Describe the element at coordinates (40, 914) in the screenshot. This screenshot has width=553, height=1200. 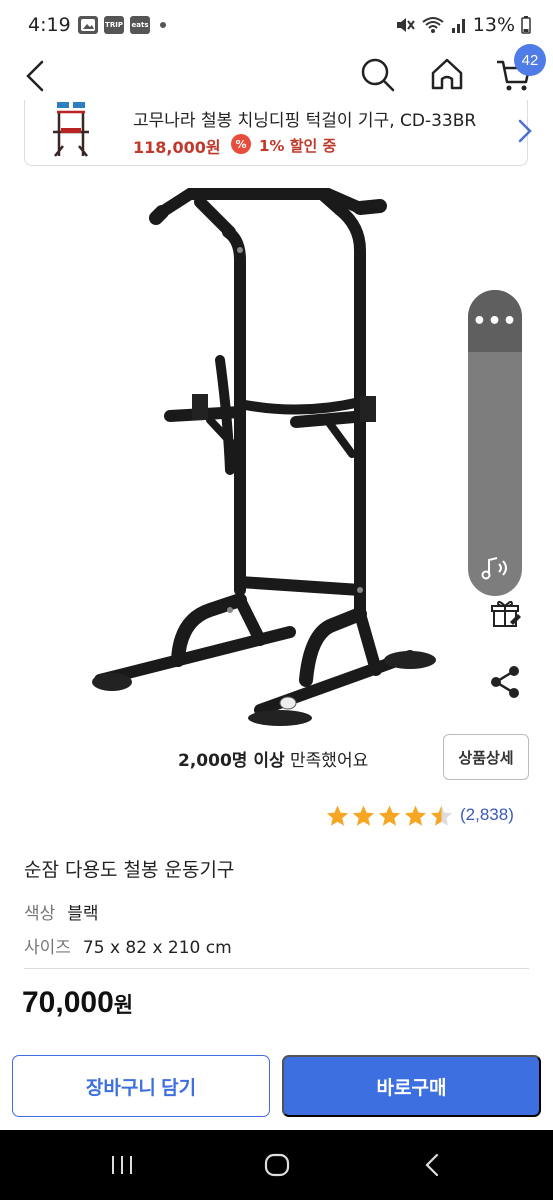
I see `color-label: 색상` at that location.